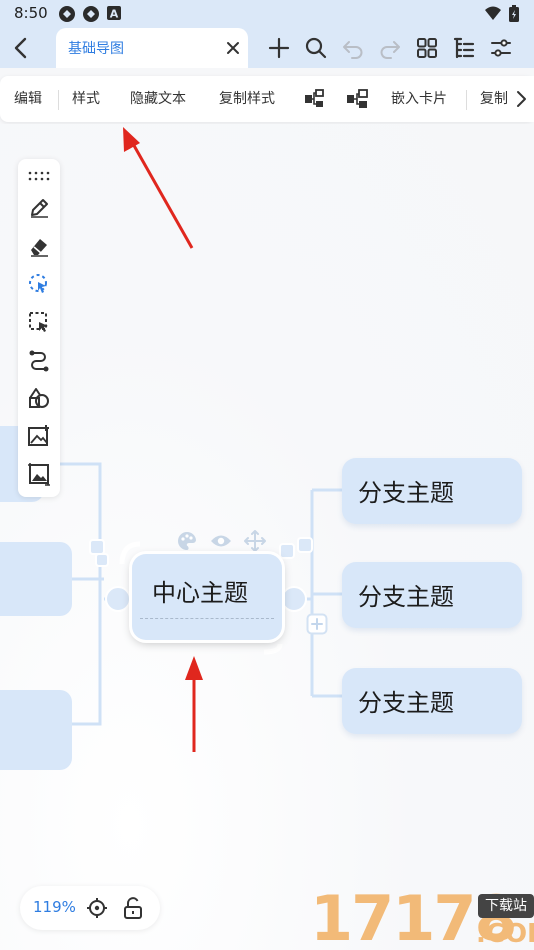 This screenshot has height=950, width=534. I want to click on format-toolbar: 编辑 样式 隐藏文本 复制样式 嵌入卡片 复制, so click(267, 99).